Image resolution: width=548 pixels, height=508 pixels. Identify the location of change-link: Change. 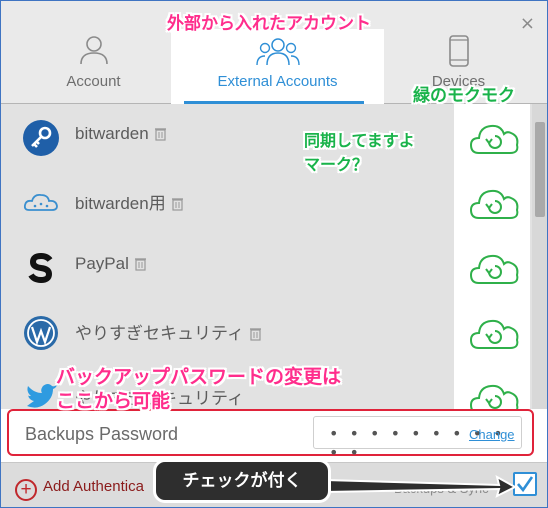
(492, 434).